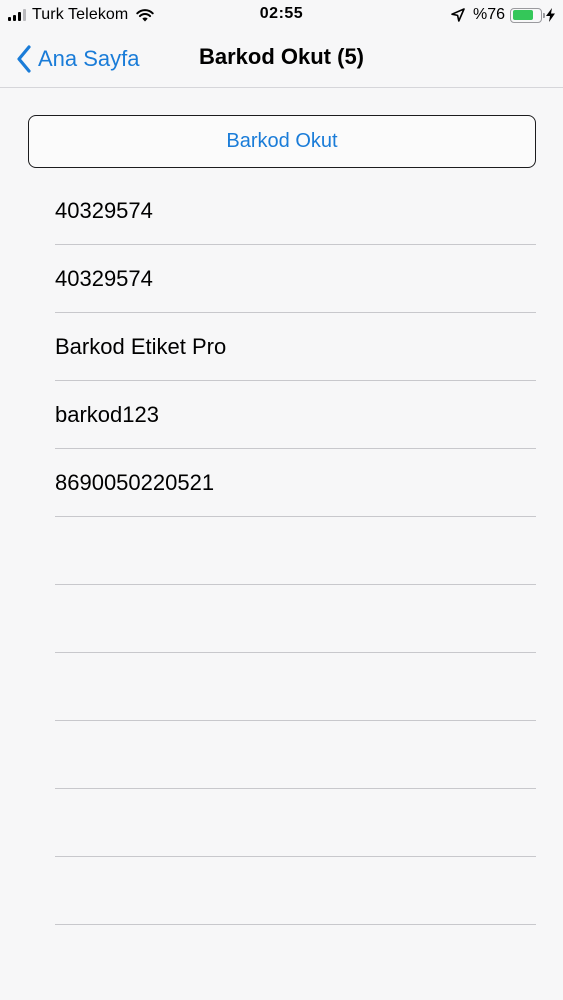  I want to click on back-button-label: Ana Sayfa, so click(89, 58).